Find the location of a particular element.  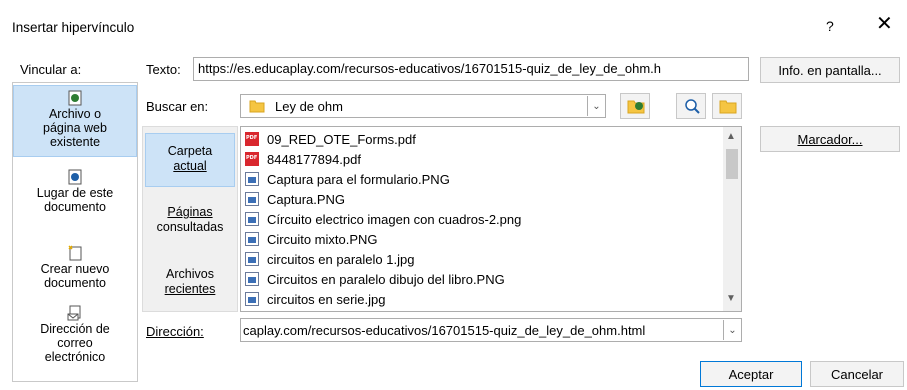

browse-web-icon is located at coordinates (636, 107).